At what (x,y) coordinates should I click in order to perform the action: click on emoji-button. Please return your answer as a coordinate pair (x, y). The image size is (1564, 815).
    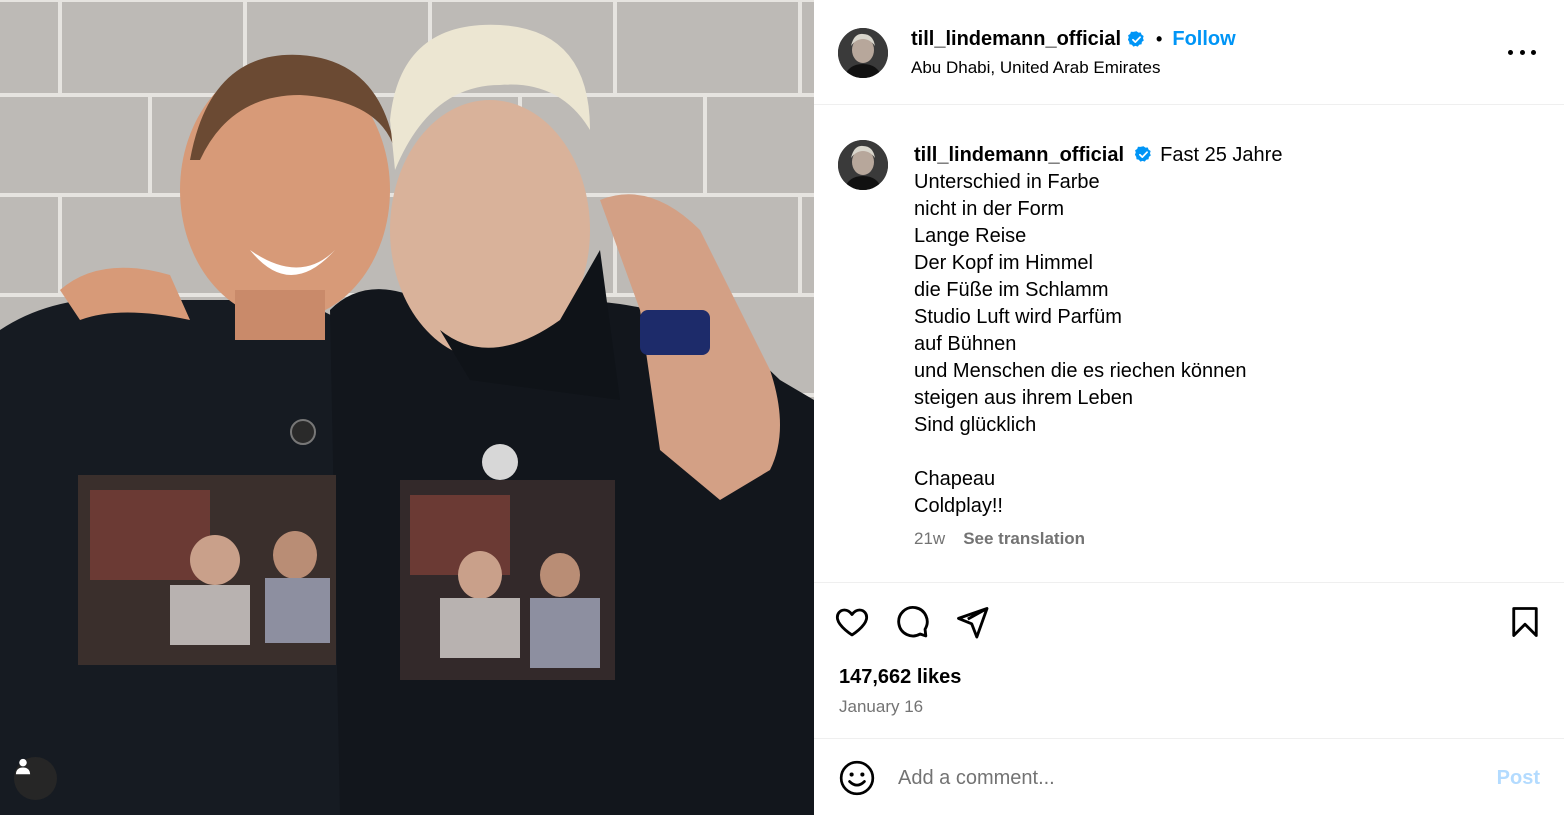
    Looking at the image, I should click on (857, 778).